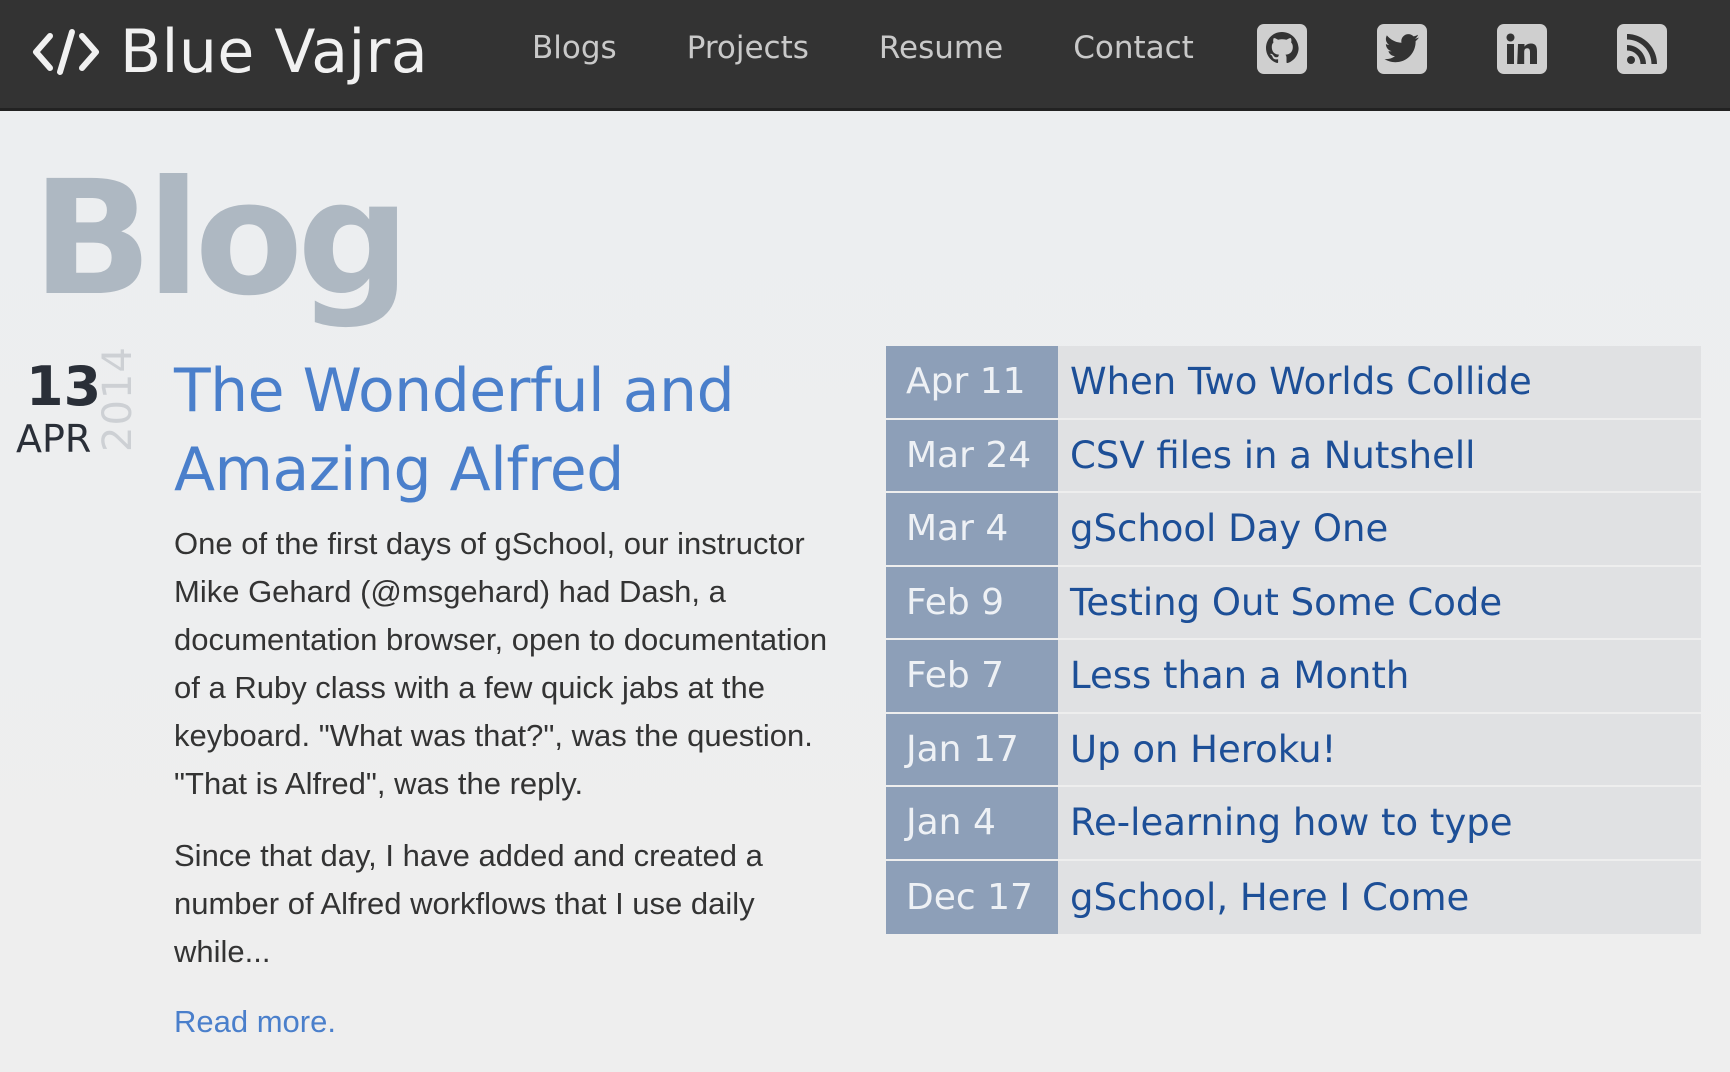 The height and width of the screenshot is (1072, 1730). I want to click on archive-date: Mar 24, so click(972, 455).